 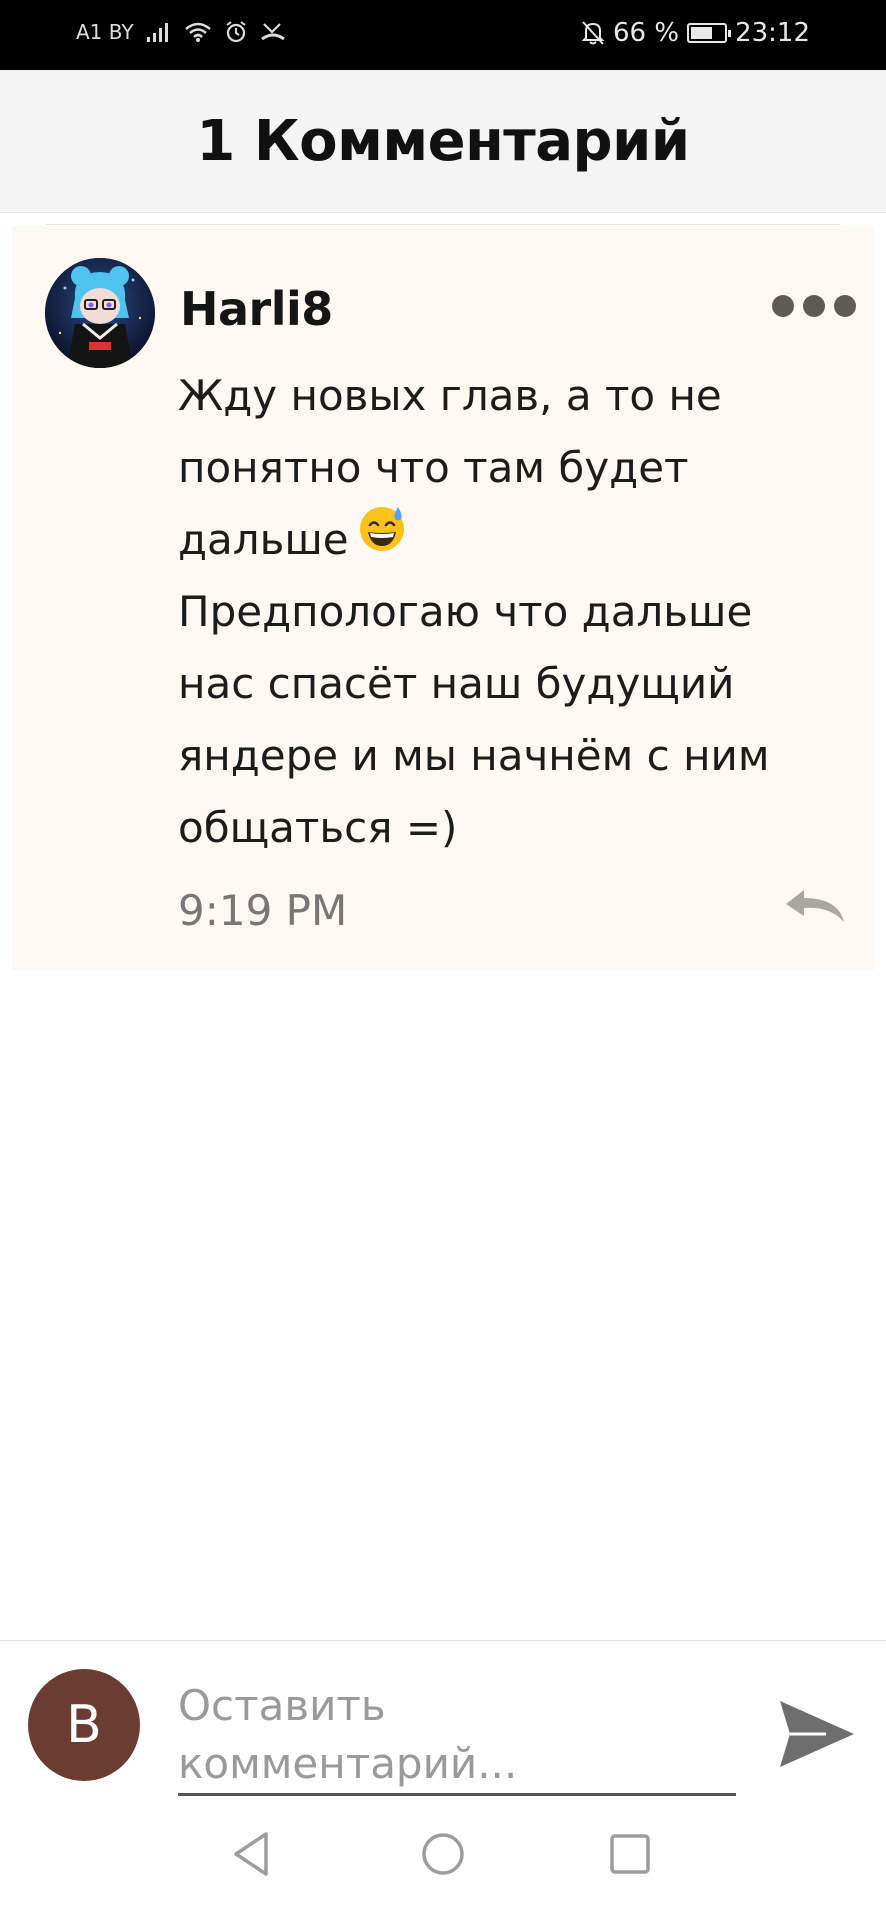 What do you see at coordinates (198, 32) in the screenshot?
I see `wifi-icon` at bounding box center [198, 32].